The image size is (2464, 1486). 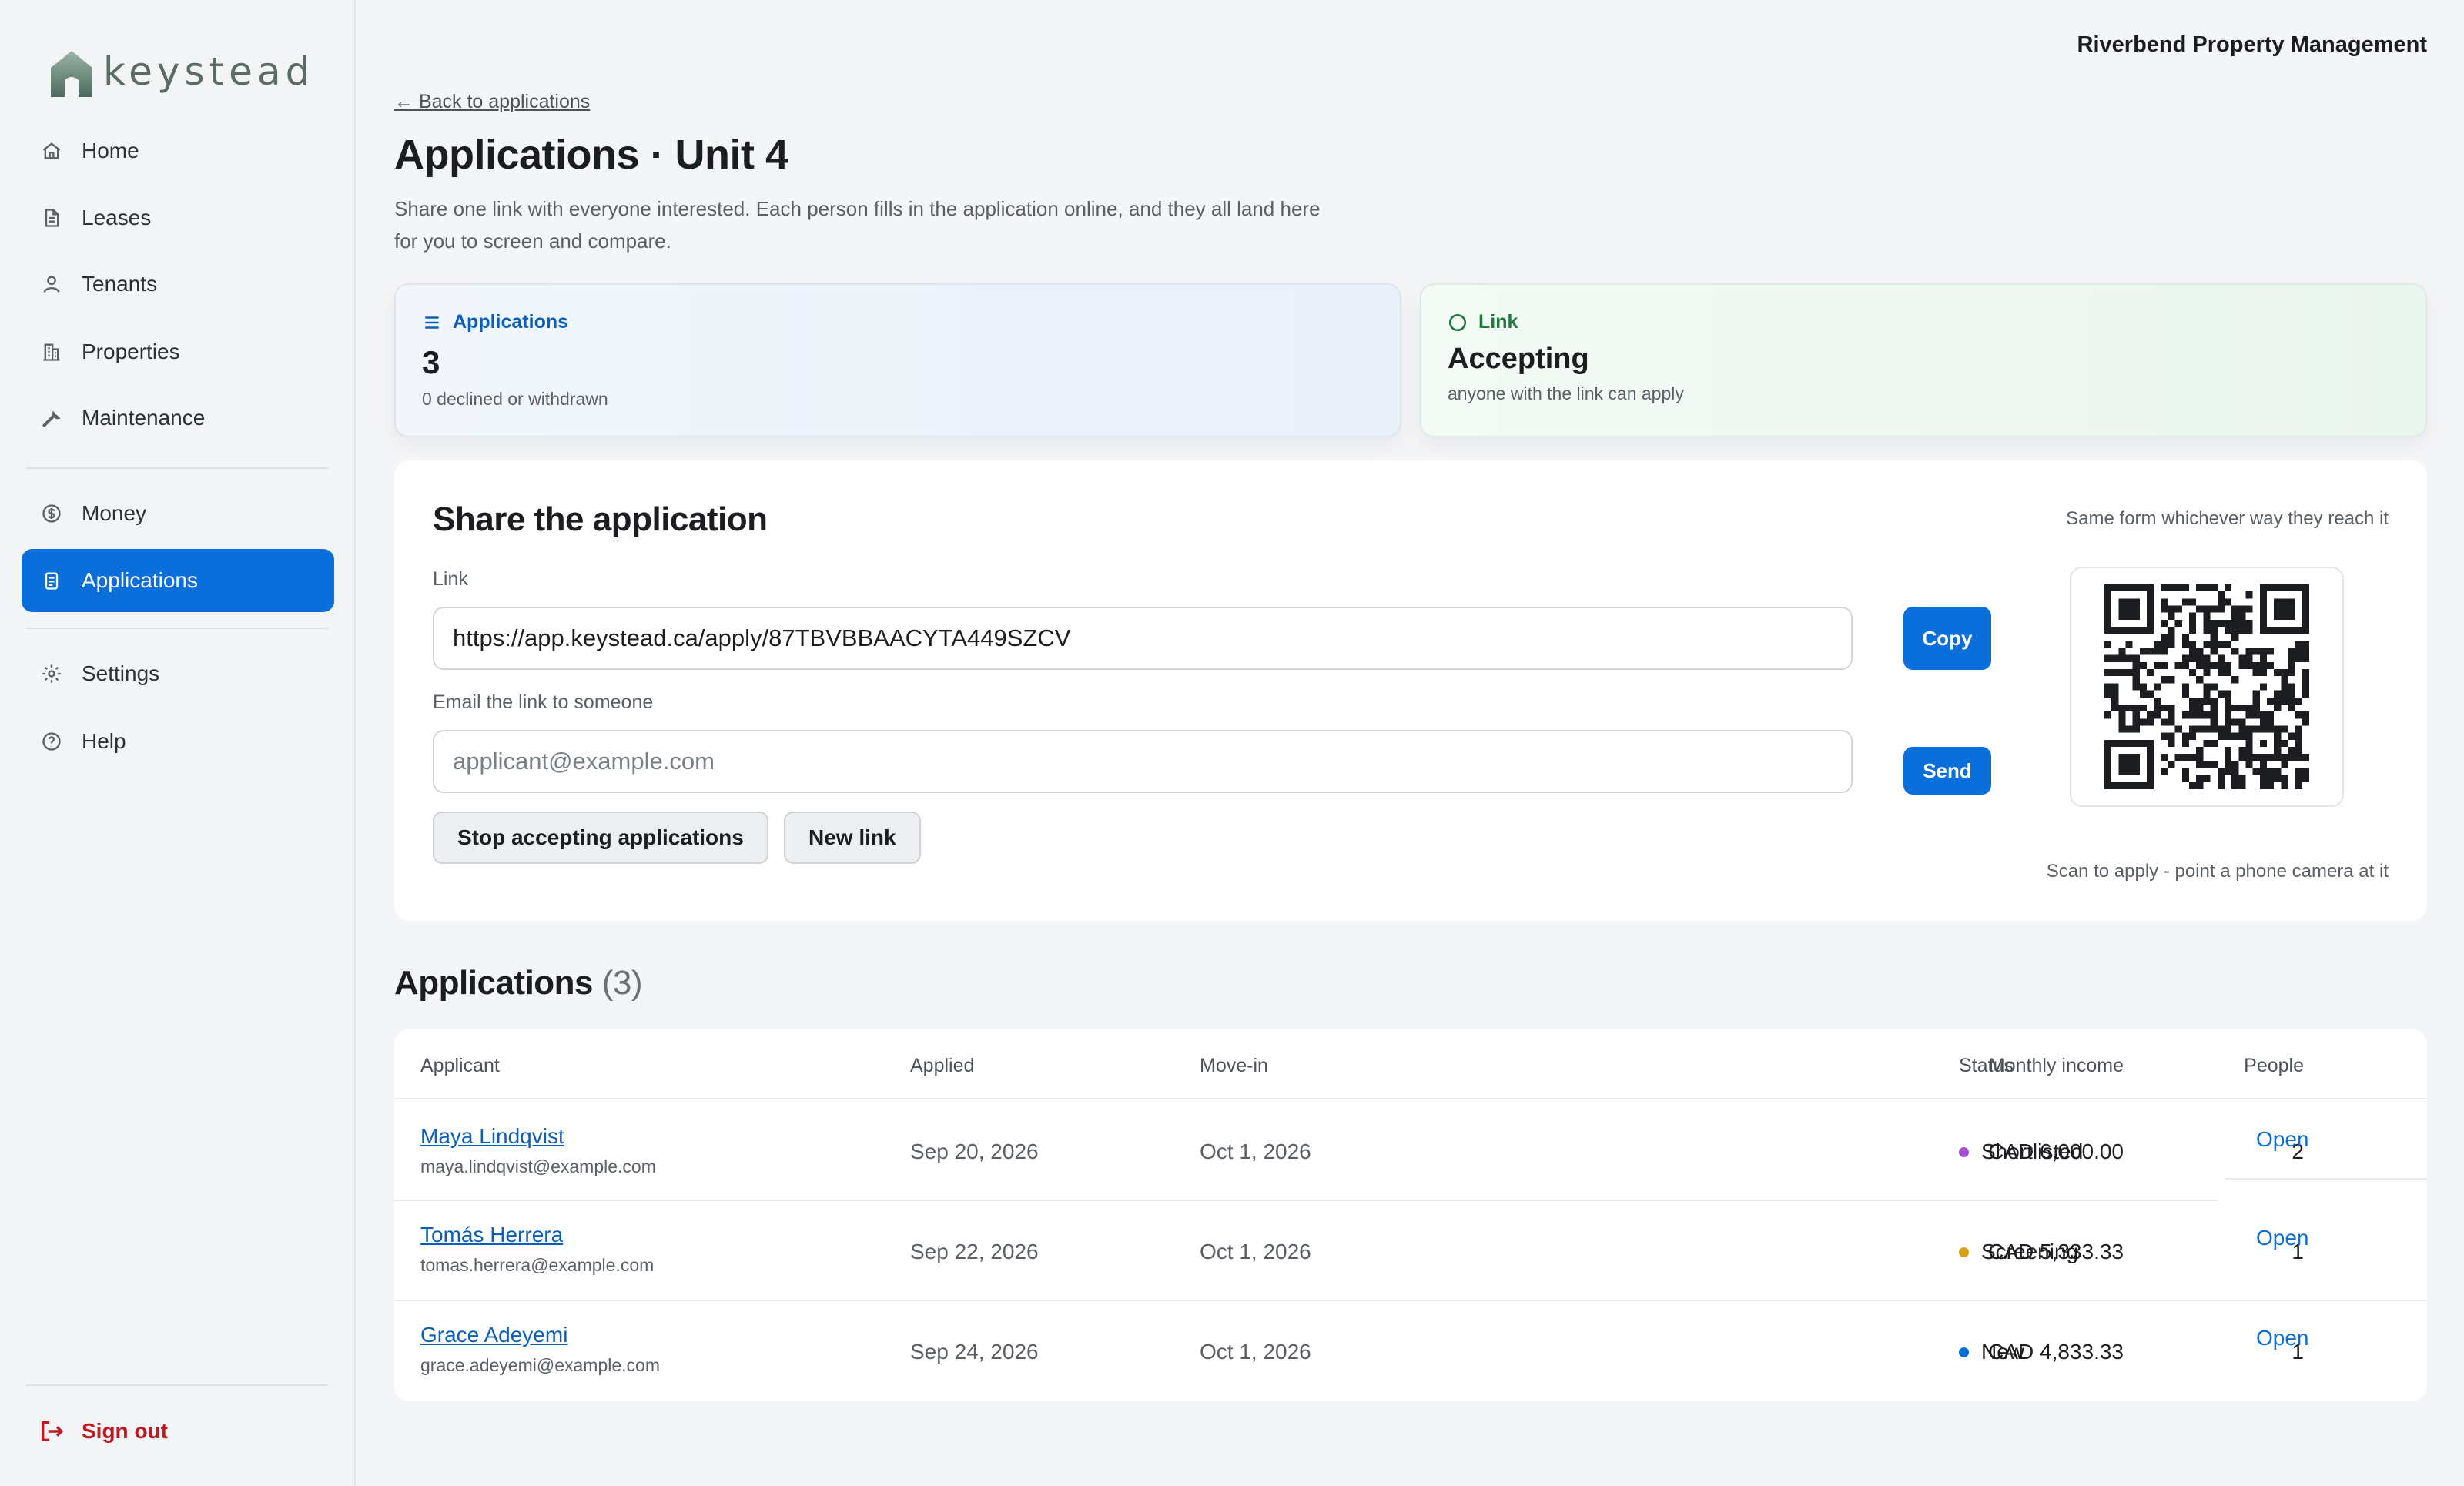 I want to click on sidebar-item-money: Money, so click(x=178, y=513).